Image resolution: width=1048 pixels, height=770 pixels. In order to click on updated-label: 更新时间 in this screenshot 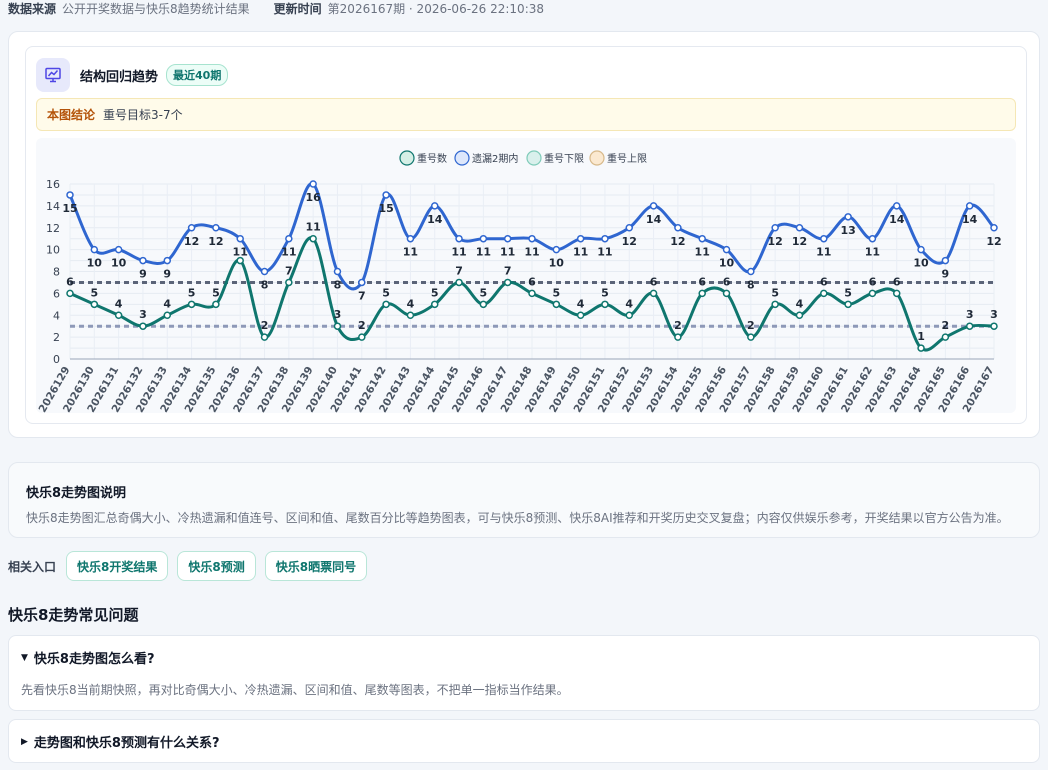, I will do `click(297, 8)`.